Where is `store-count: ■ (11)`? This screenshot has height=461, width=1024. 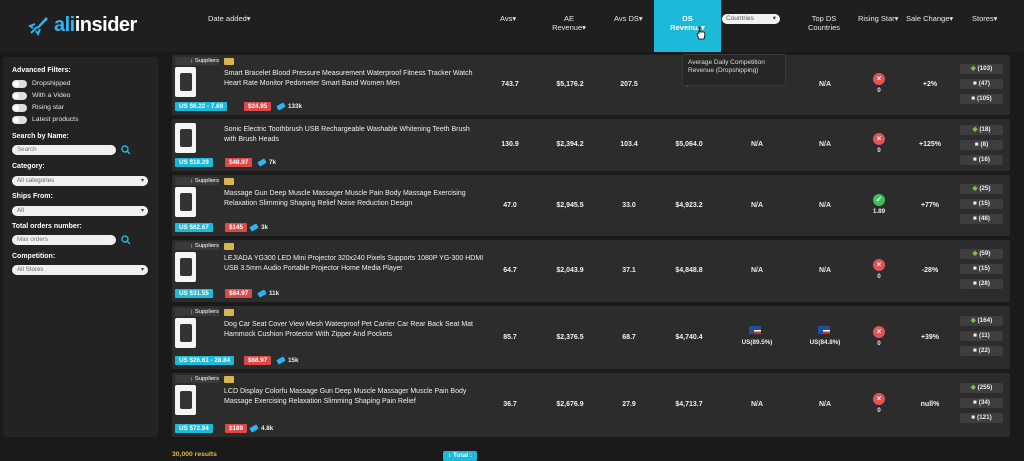 store-count: ■ (11) is located at coordinates (981, 335).